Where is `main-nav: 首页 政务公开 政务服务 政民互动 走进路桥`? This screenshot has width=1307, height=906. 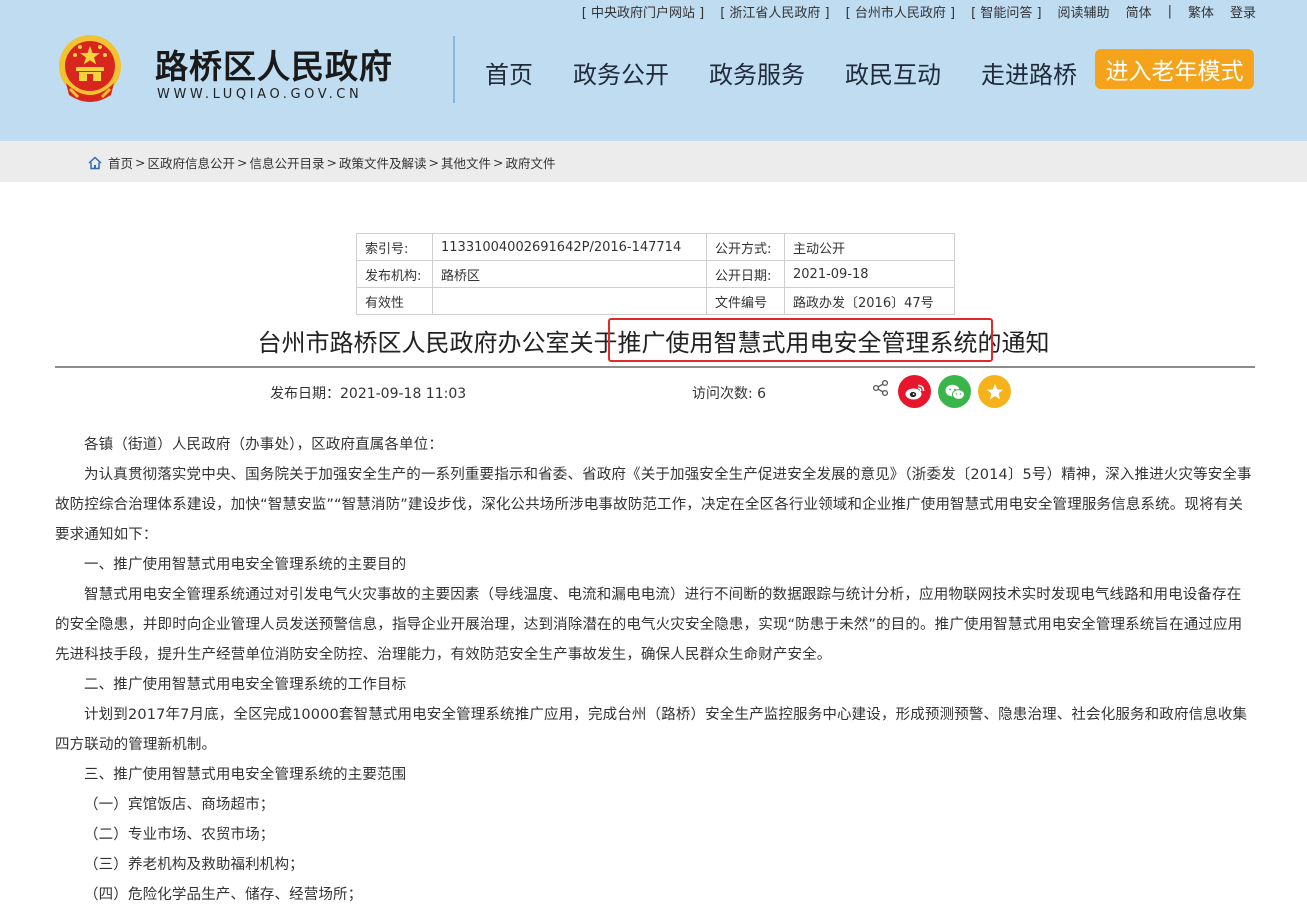
main-nav: 首页 政务公开 政务服务 政民互动 走进路桥 is located at coordinates (801, 72).